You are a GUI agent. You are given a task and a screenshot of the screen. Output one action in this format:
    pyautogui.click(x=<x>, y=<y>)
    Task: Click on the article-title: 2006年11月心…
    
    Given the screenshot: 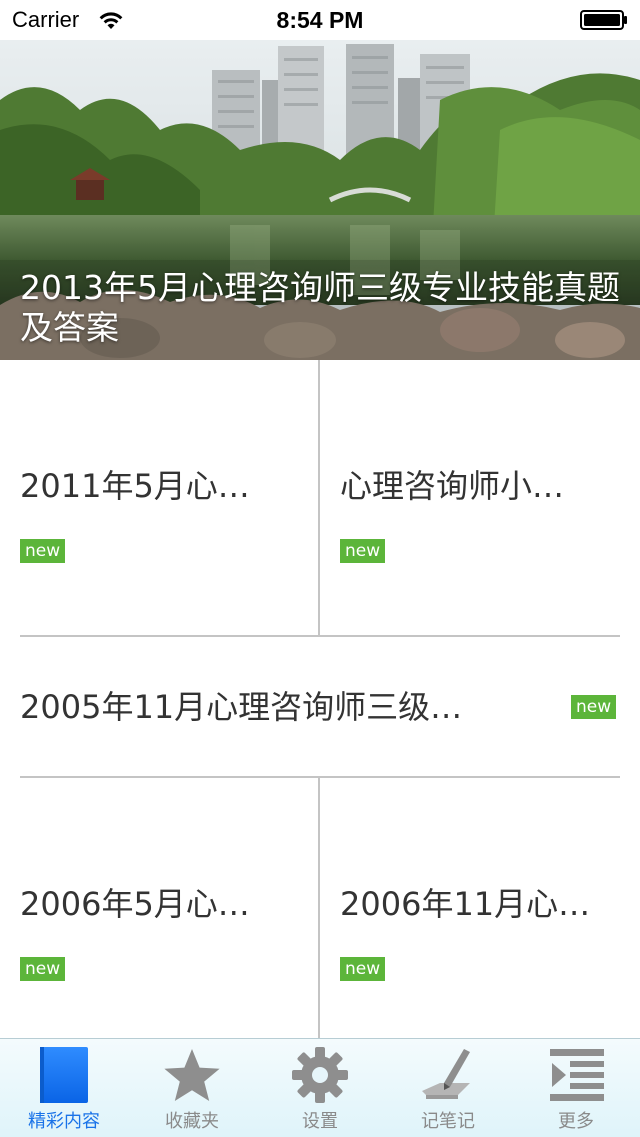 What is the action you would take?
    pyautogui.click(x=465, y=904)
    